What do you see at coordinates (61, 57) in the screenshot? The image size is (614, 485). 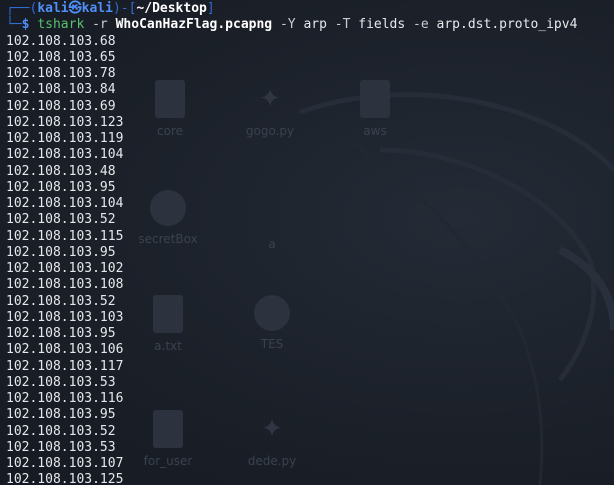 I see `output-line: 102.108.103.65` at bounding box center [61, 57].